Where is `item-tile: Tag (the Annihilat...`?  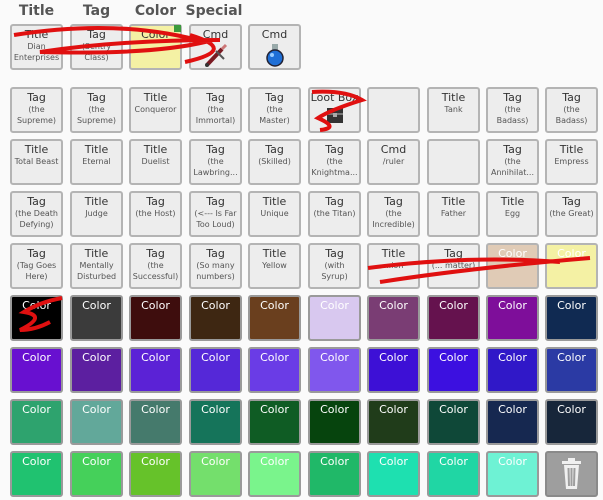 item-tile: Tag (the Annihilat... is located at coordinates (512, 162).